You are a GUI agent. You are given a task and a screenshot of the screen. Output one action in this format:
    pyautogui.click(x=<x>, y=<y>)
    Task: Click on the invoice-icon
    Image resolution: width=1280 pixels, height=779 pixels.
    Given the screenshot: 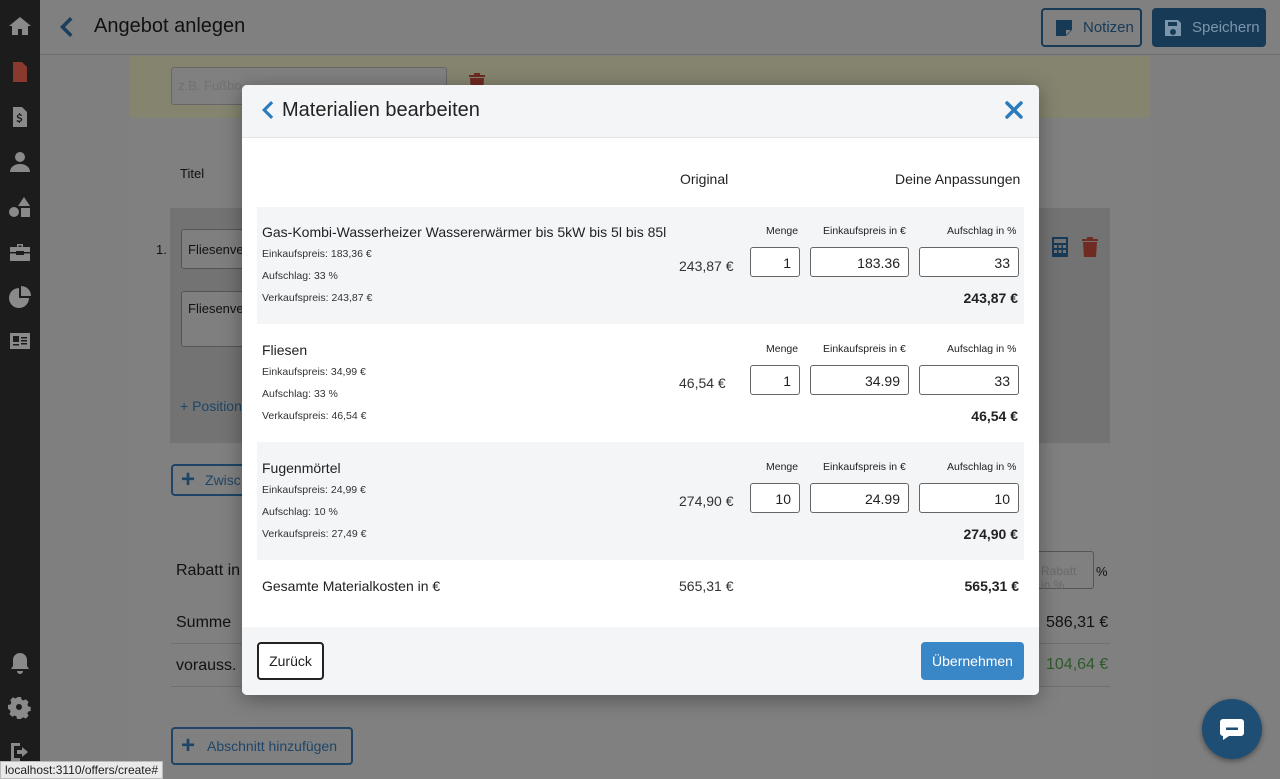 What is the action you would take?
    pyautogui.click(x=20, y=117)
    